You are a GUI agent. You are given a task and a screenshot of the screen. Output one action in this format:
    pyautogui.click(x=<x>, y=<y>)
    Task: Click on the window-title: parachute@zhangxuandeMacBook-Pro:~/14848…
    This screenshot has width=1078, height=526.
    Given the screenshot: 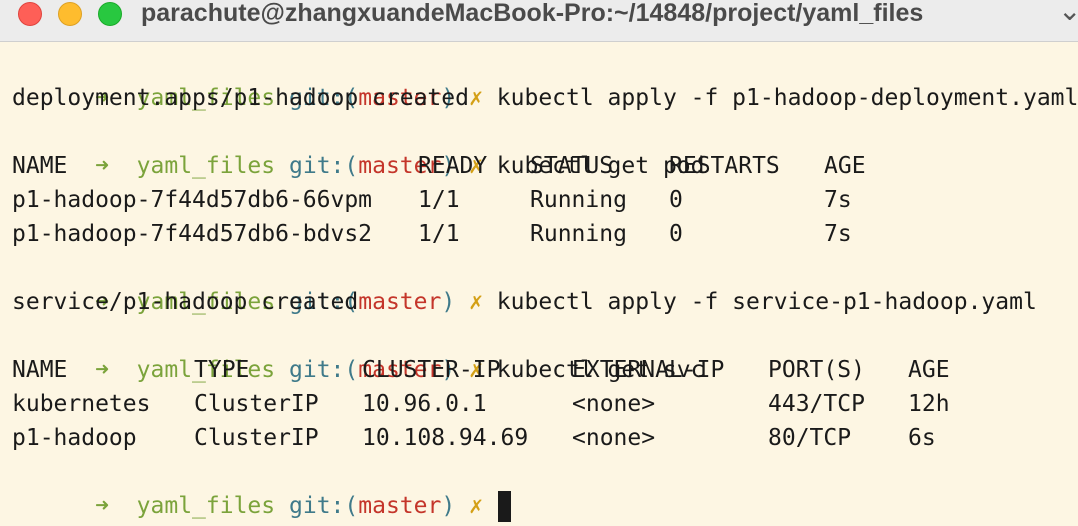 What is the action you would take?
    pyautogui.click(x=532, y=13)
    